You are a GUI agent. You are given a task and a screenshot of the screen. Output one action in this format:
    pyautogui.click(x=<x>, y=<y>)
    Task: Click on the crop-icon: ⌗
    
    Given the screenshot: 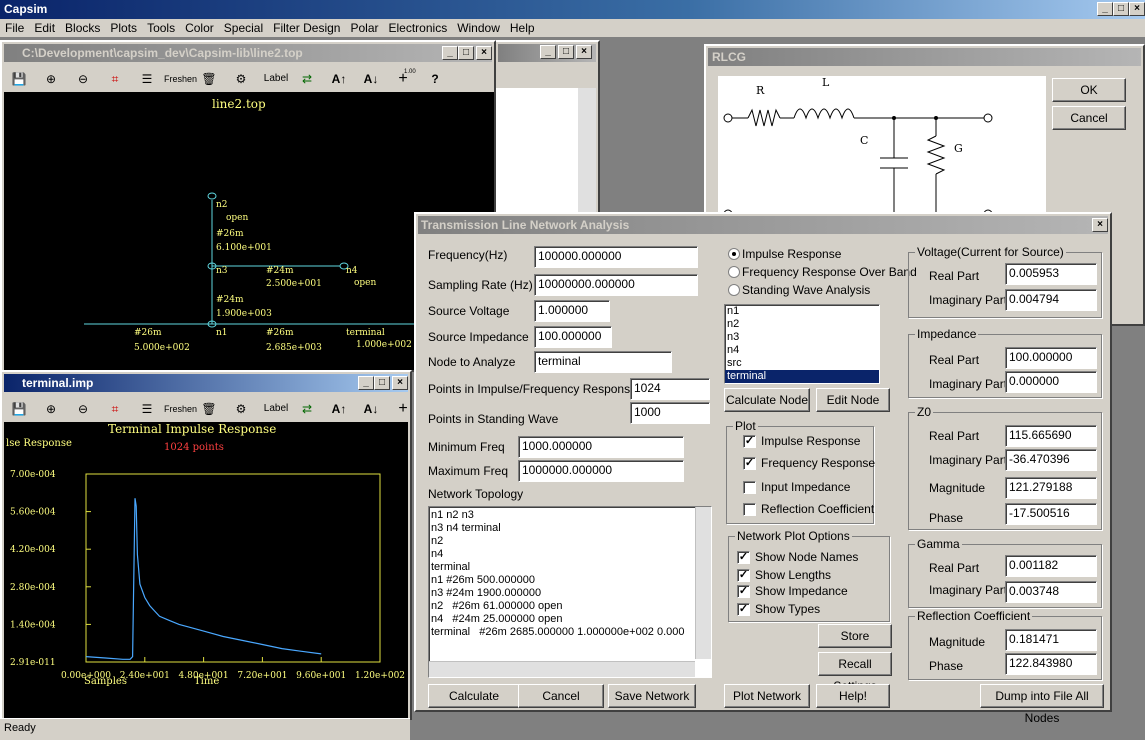 What is the action you would take?
    pyautogui.click(x=115, y=79)
    